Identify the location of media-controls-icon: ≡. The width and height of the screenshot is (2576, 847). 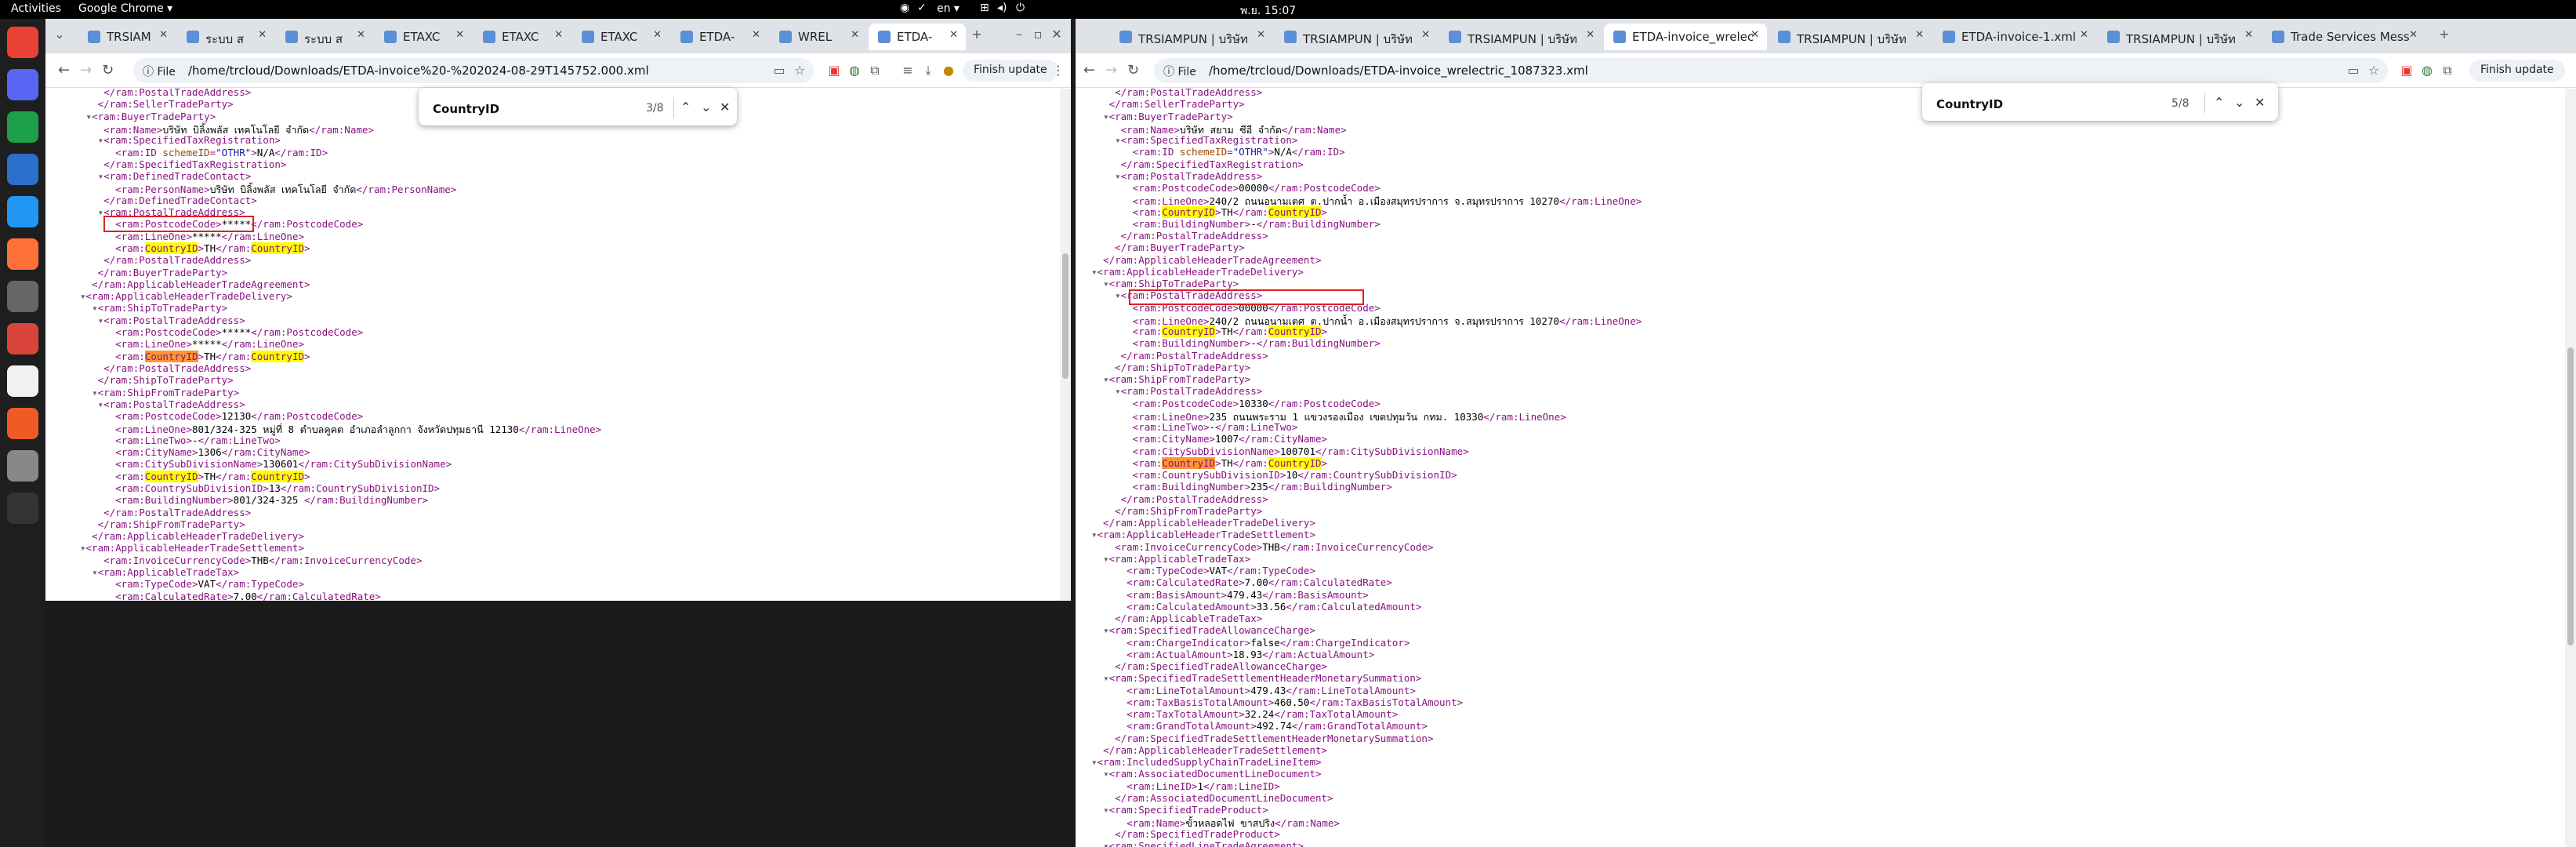
(908, 70).